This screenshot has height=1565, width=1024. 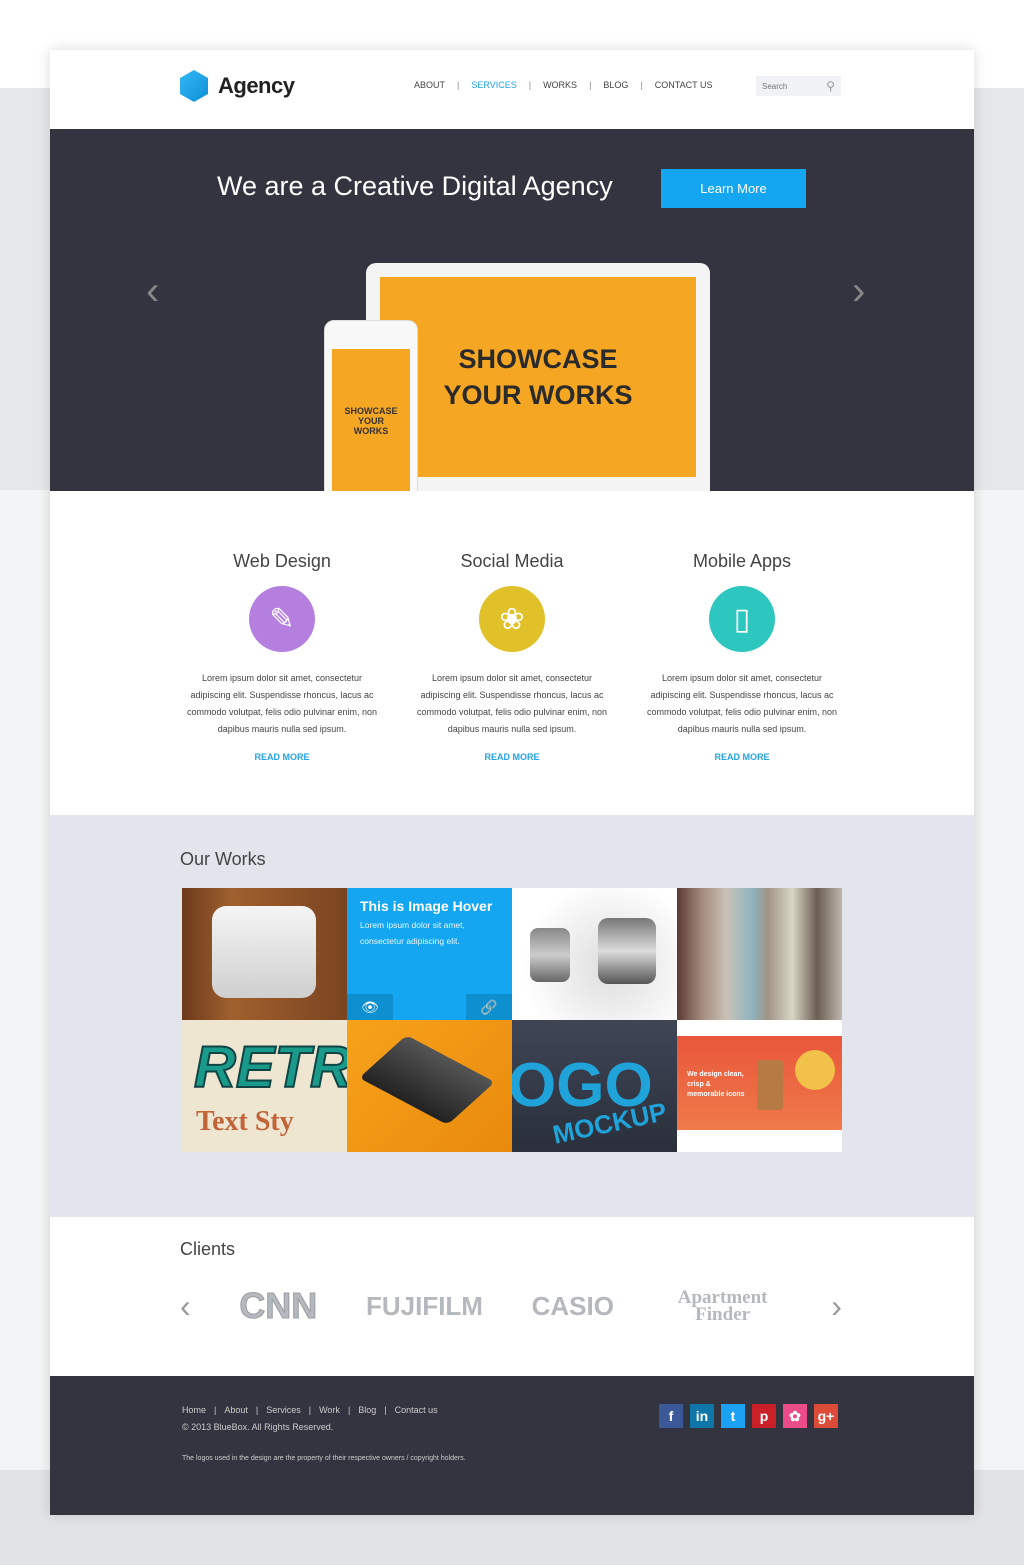 I want to click on search-input, so click(x=789, y=86).